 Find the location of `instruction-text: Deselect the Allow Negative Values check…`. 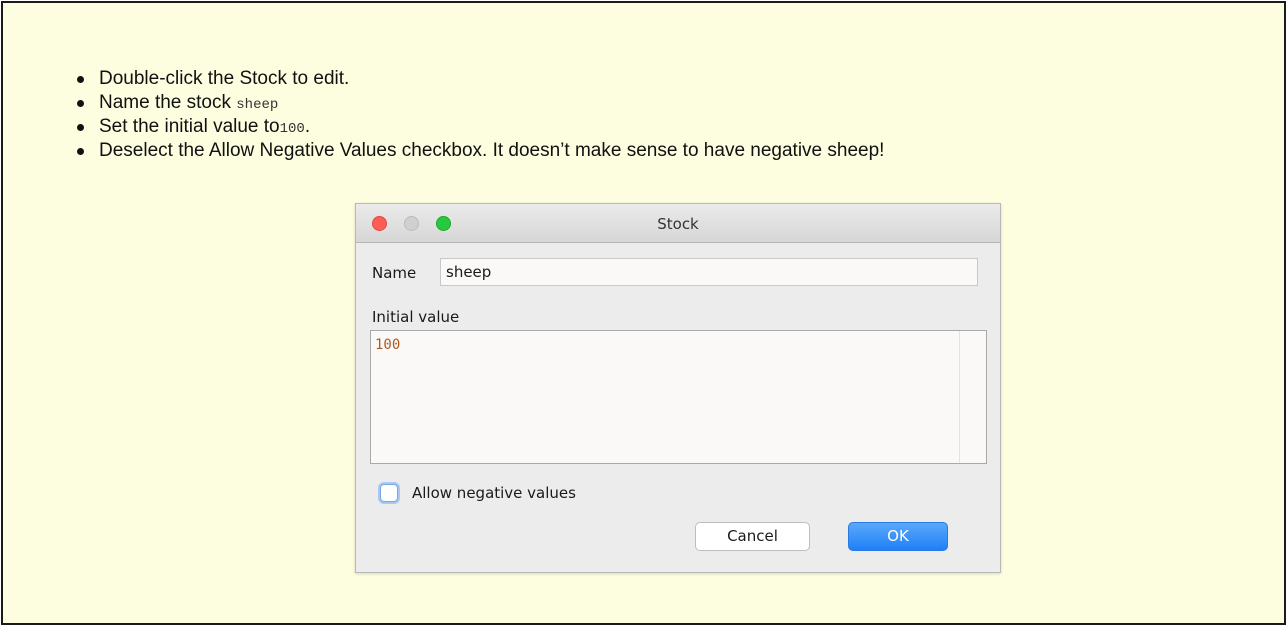

instruction-text: Deselect the Allow Negative Values check… is located at coordinates (492, 150).